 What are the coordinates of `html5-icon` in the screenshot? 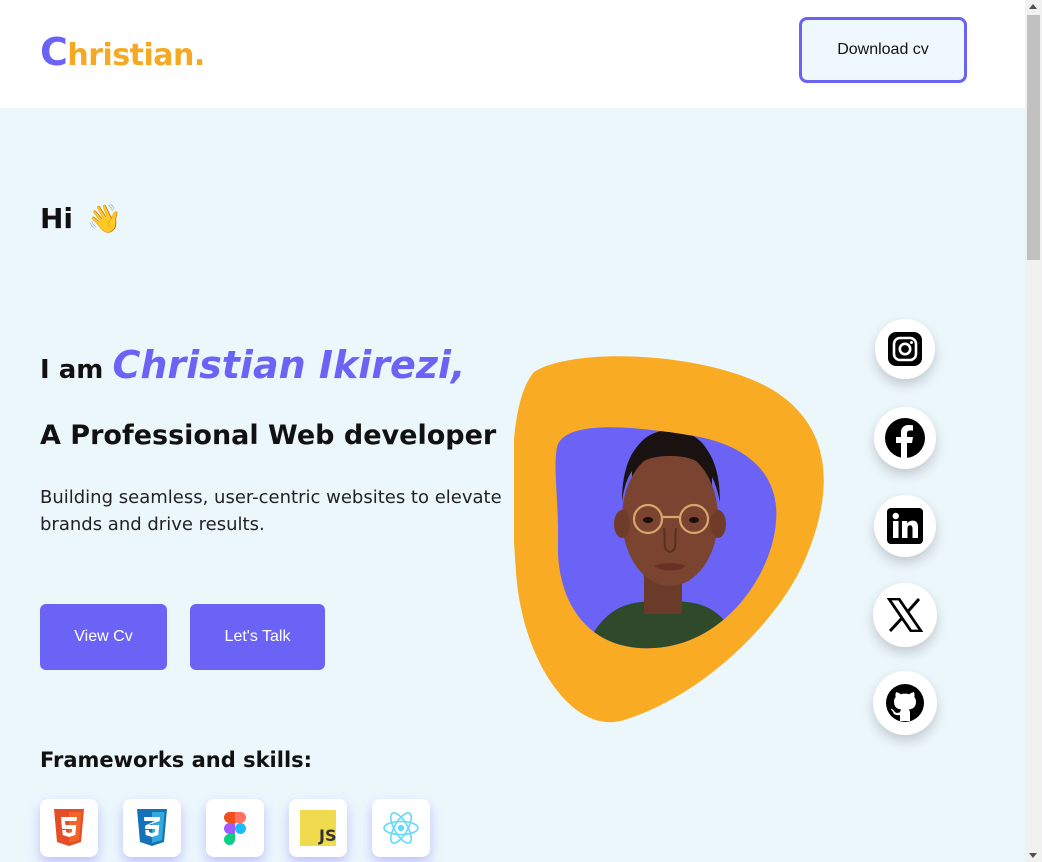 It's located at (69, 828).